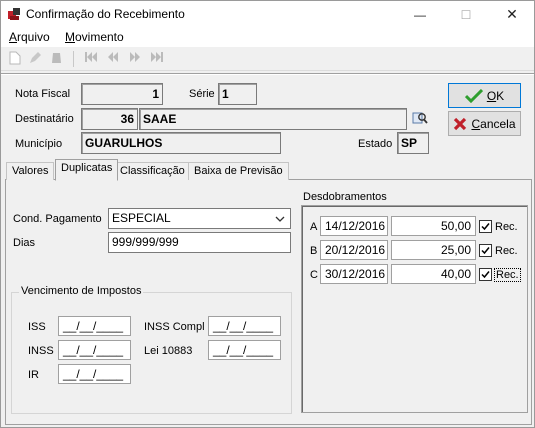  Describe the element at coordinates (44, 119) in the screenshot. I see `destinatario-label: Destinatário` at that location.